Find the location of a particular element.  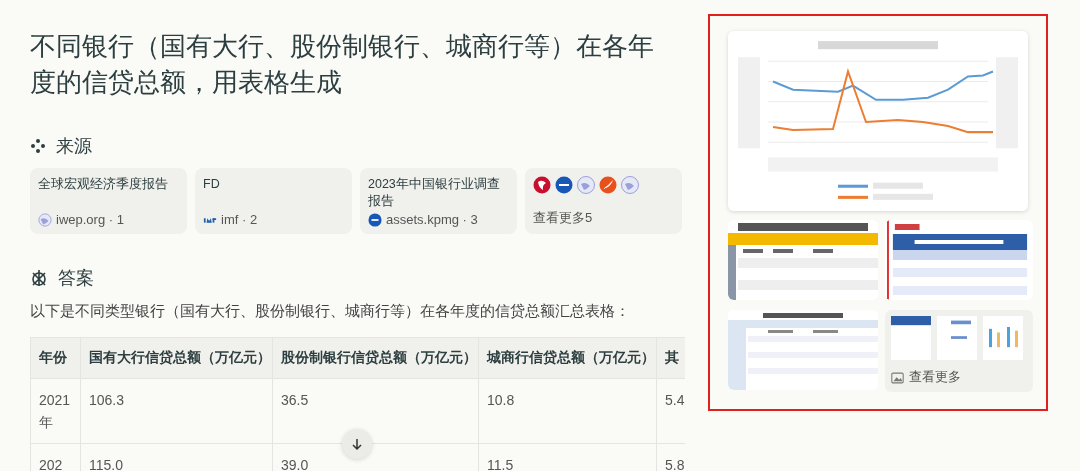

section-heading: 答案 is located at coordinates (76, 278).